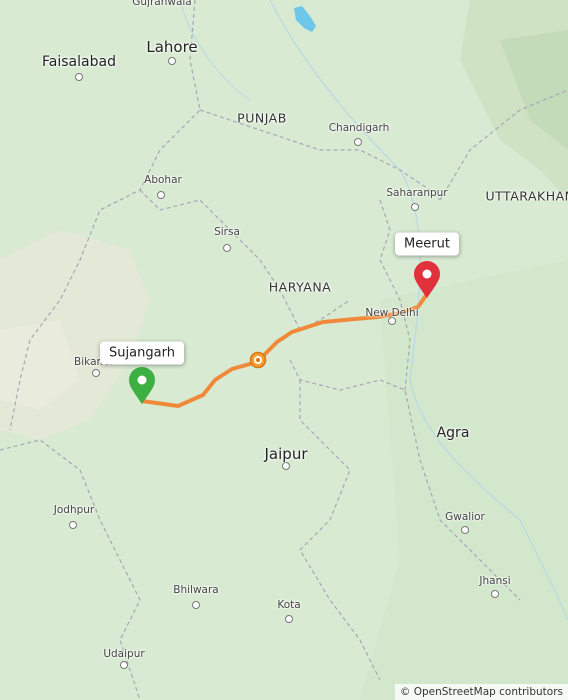  Describe the element at coordinates (124, 654) in the screenshot. I see `city-label: Udaipur` at that location.